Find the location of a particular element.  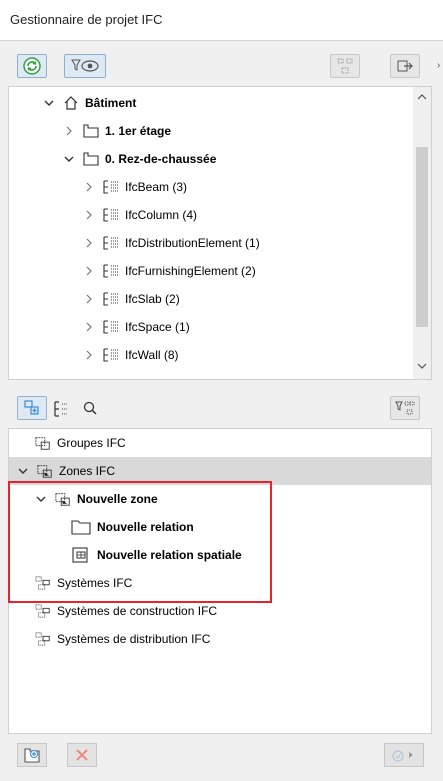

search-icon is located at coordinates (90, 408).